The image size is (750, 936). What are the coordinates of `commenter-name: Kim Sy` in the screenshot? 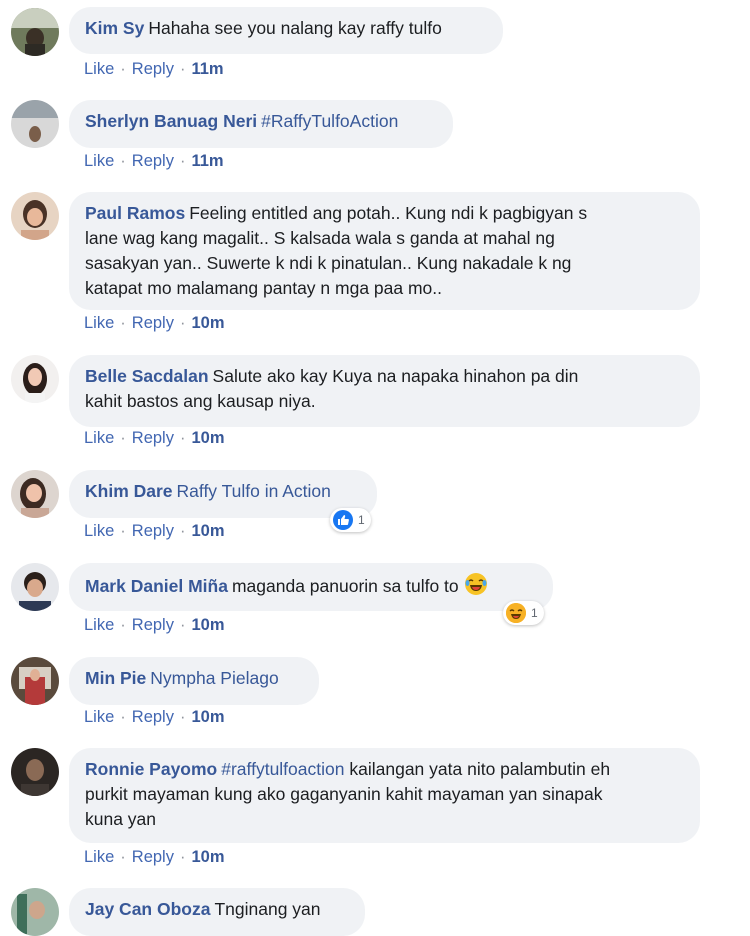 It's located at (114, 28).